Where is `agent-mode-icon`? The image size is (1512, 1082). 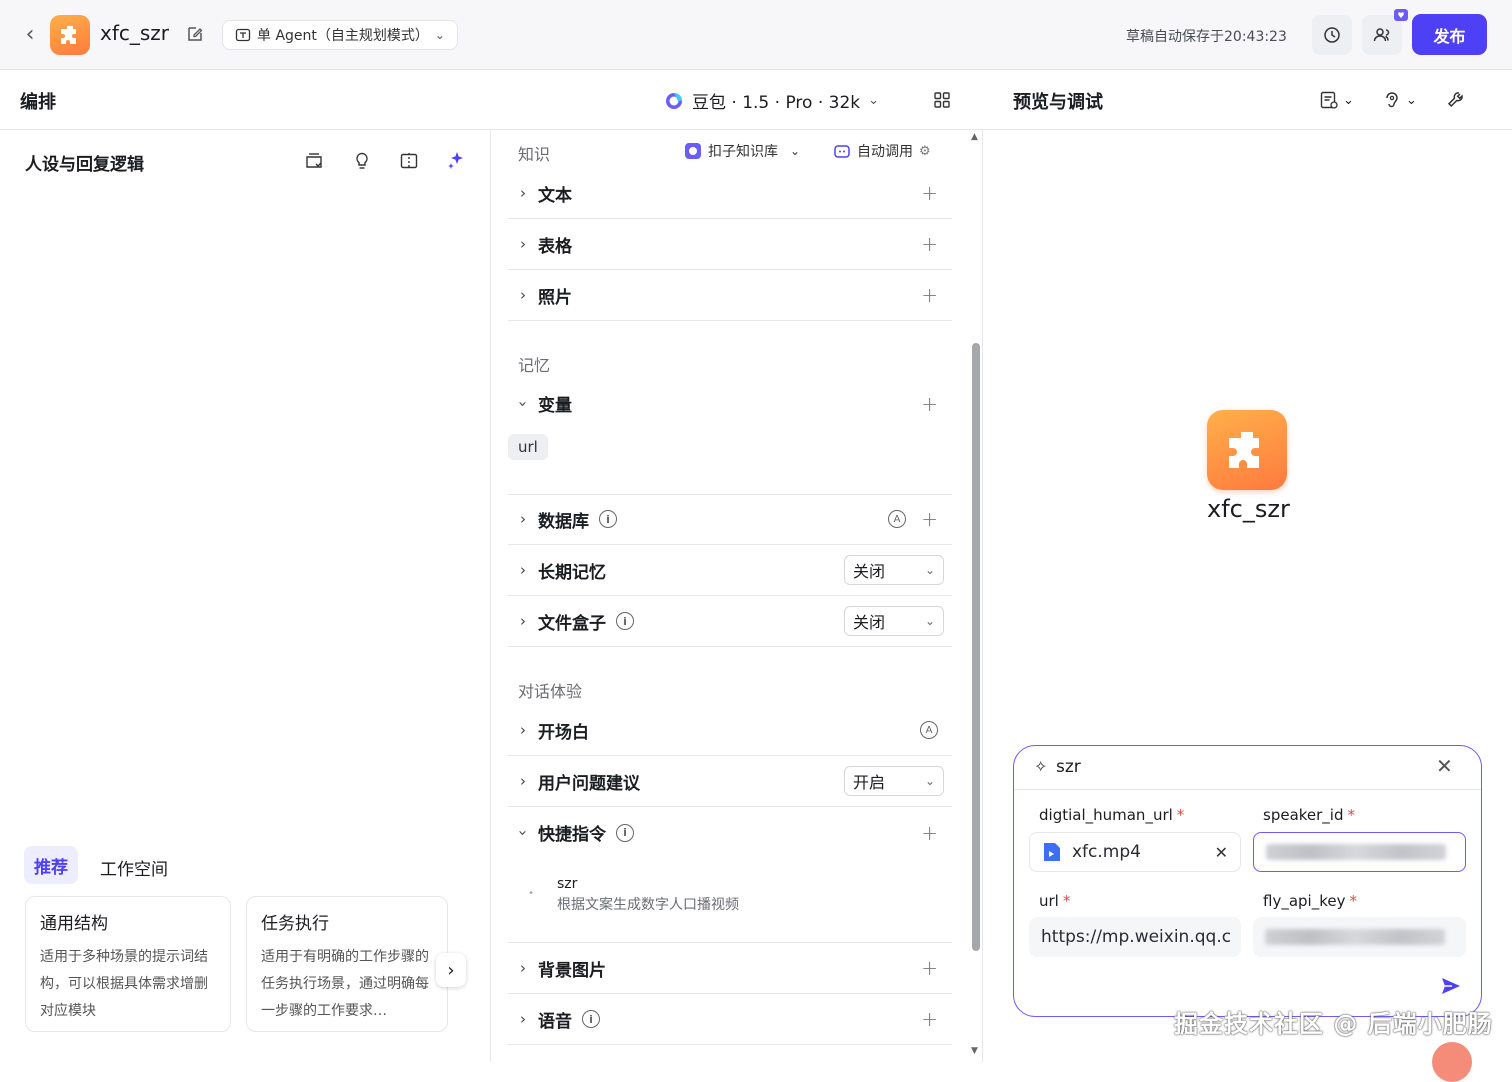
agent-mode-icon is located at coordinates (243, 35).